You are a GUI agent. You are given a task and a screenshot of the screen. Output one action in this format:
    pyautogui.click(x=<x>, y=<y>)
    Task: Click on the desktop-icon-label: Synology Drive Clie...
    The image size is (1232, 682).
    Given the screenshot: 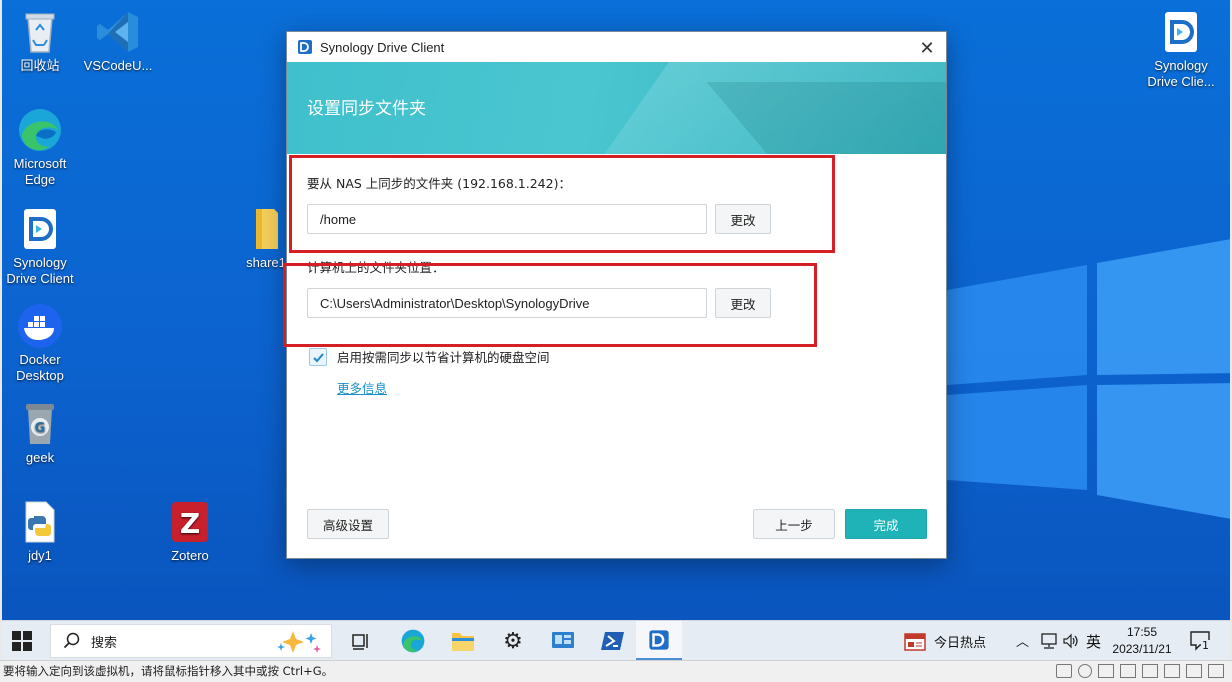 What is the action you would take?
    pyautogui.click(x=1181, y=73)
    